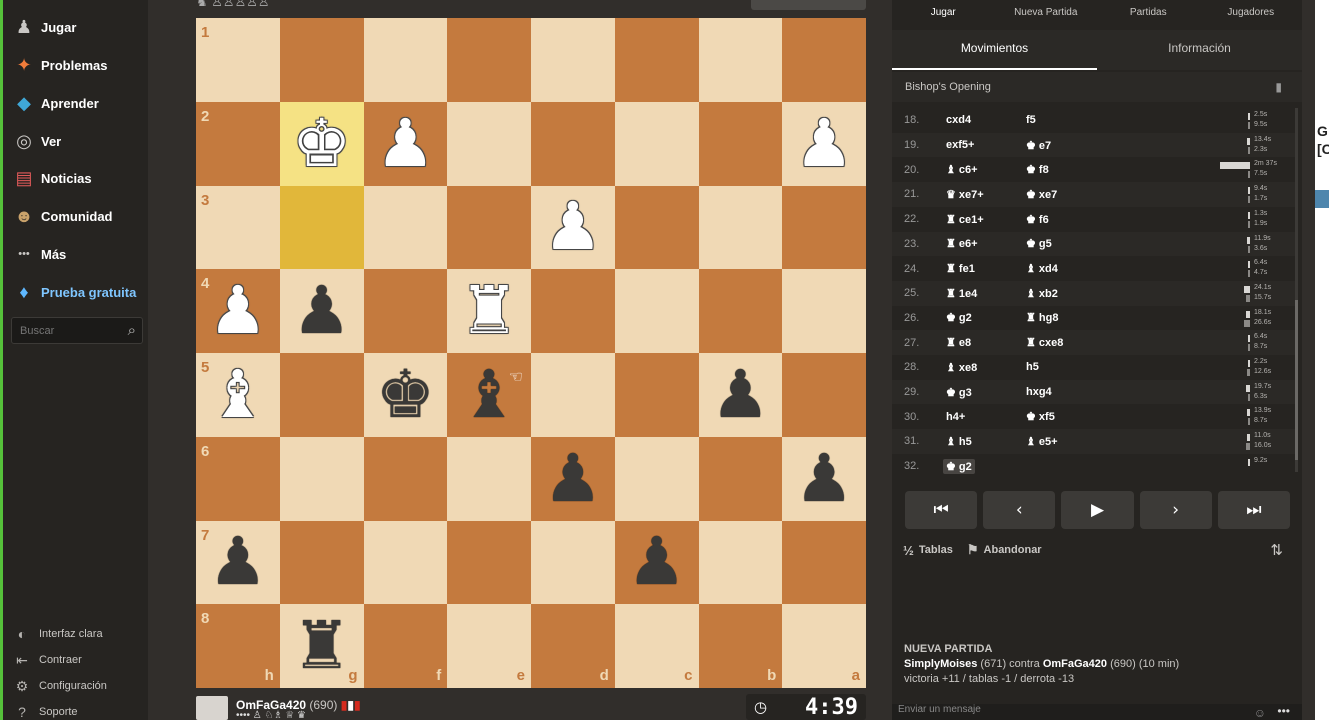 The height and width of the screenshot is (720, 1329). Describe the element at coordinates (656, 143) in the screenshot. I see `square-c2` at that location.